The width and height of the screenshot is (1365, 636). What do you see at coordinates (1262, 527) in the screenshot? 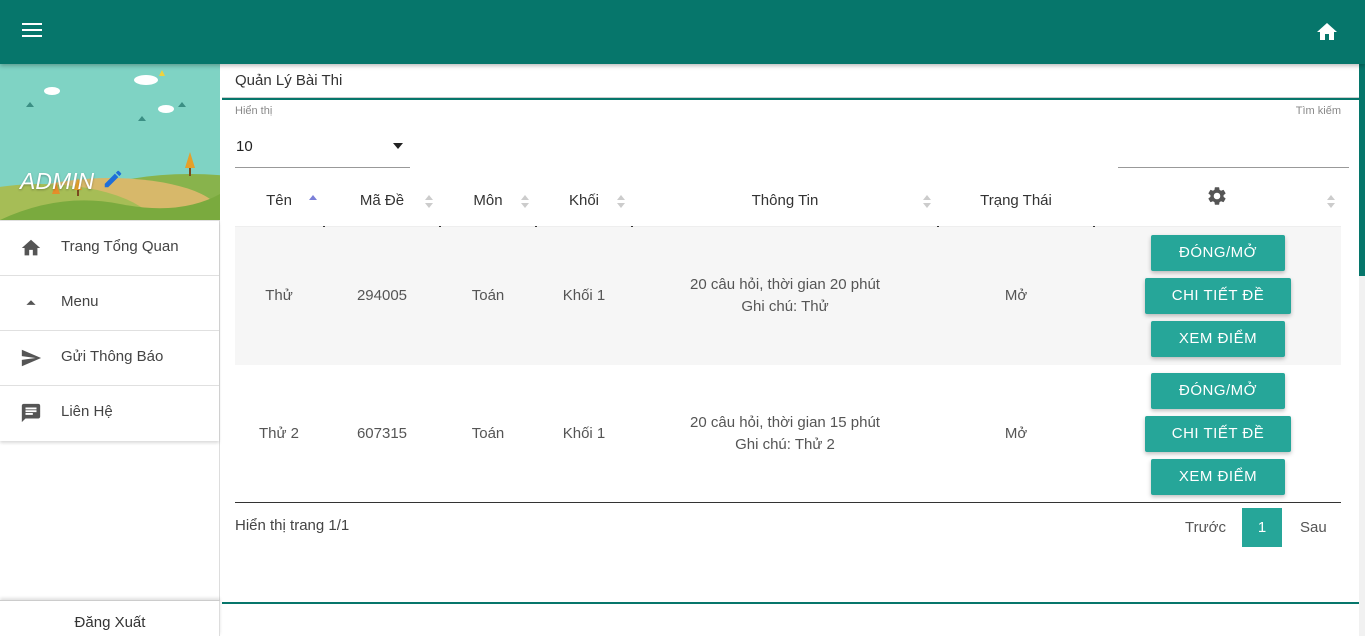
I see `pagination-page-1: 1` at bounding box center [1262, 527].